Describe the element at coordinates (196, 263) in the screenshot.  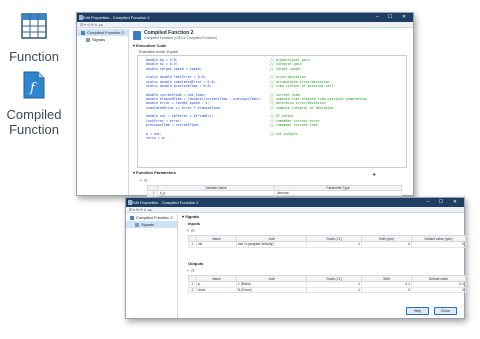
I see `outputs-title: Outputs` at that location.